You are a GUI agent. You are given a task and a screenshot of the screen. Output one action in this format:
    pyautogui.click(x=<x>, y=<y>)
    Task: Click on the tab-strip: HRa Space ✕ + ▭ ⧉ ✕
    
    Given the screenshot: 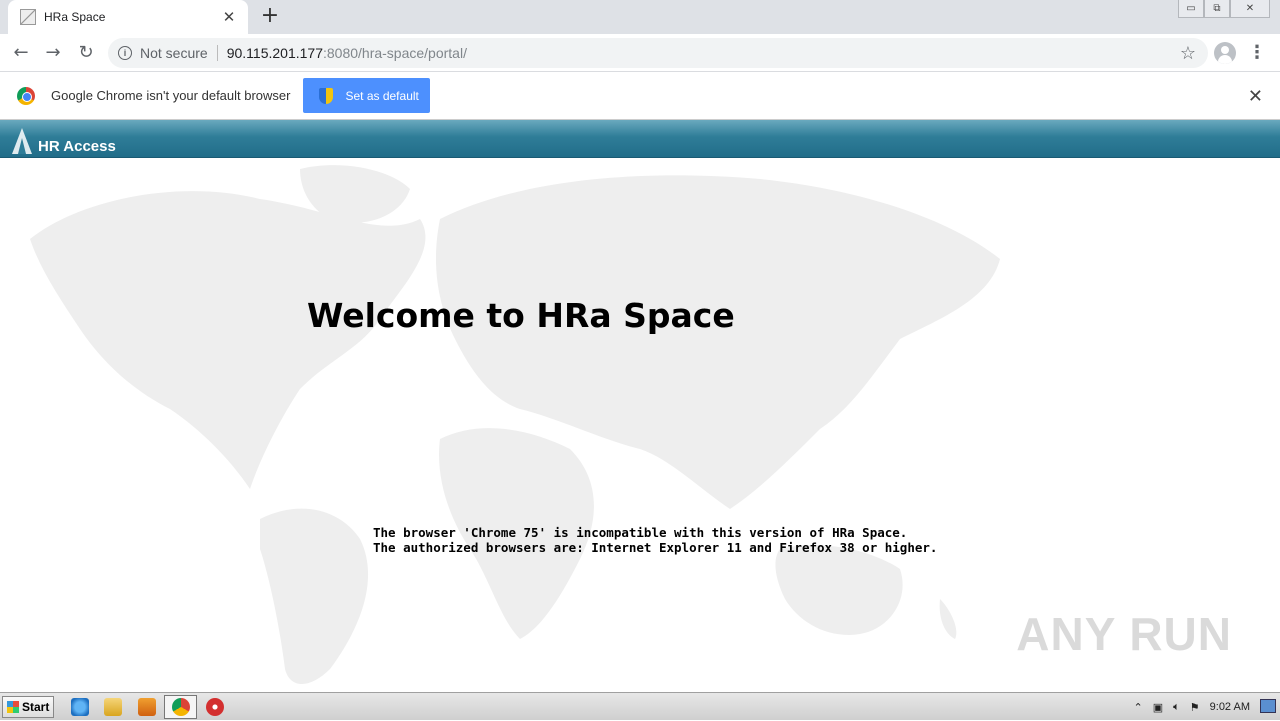 What is the action you would take?
    pyautogui.click(x=640, y=17)
    